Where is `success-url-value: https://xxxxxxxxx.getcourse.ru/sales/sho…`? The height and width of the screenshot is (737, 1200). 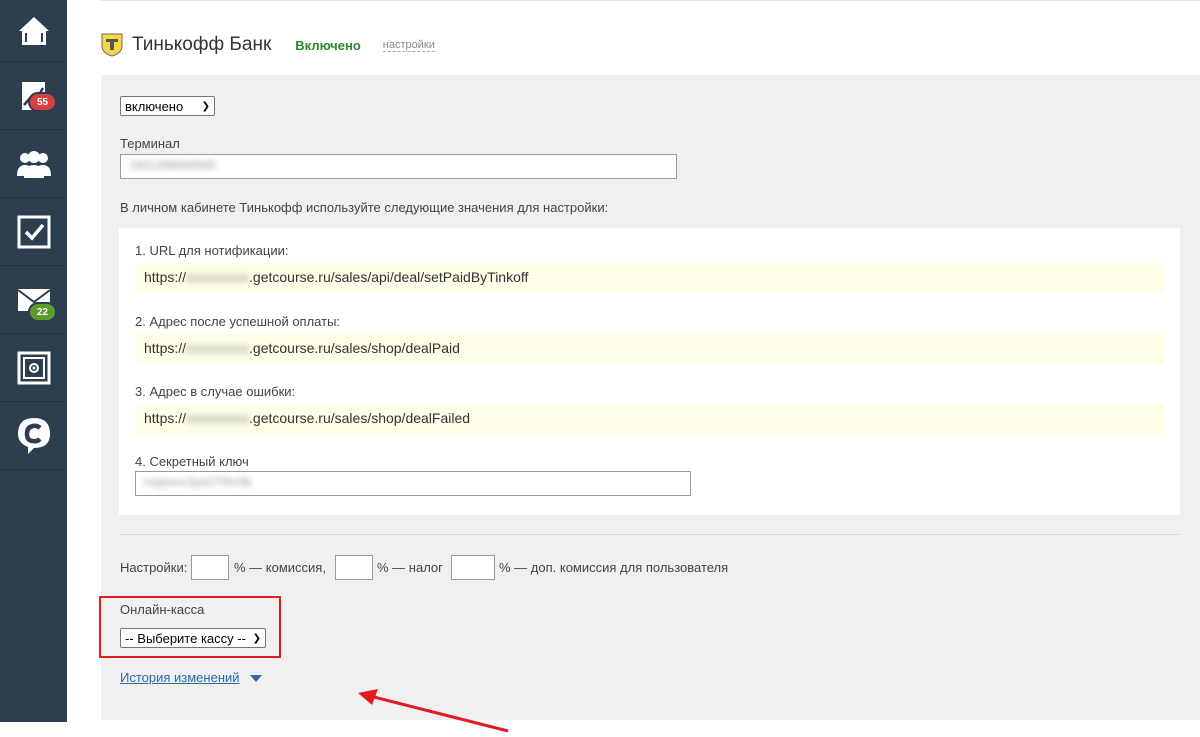 success-url-value: https://xxxxxxxxx.getcourse.ru/sales/sho… is located at coordinates (649, 349).